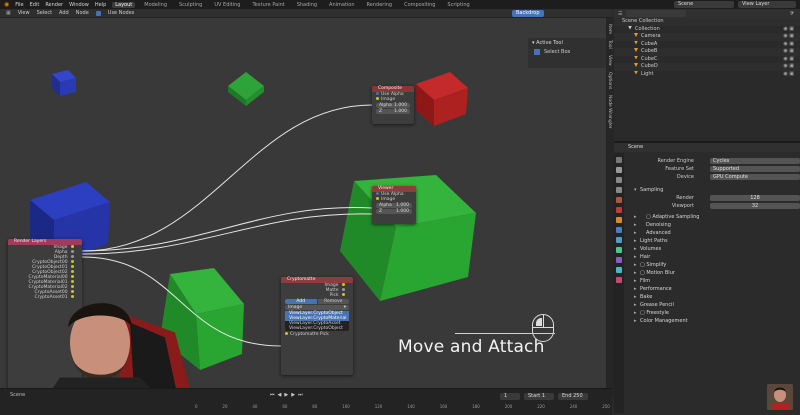 The width and height of the screenshot is (800, 415). Describe the element at coordinates (707, 29) in the screenshot. I see `outliner-item-collection: Collection ◉ ▣` at that location.